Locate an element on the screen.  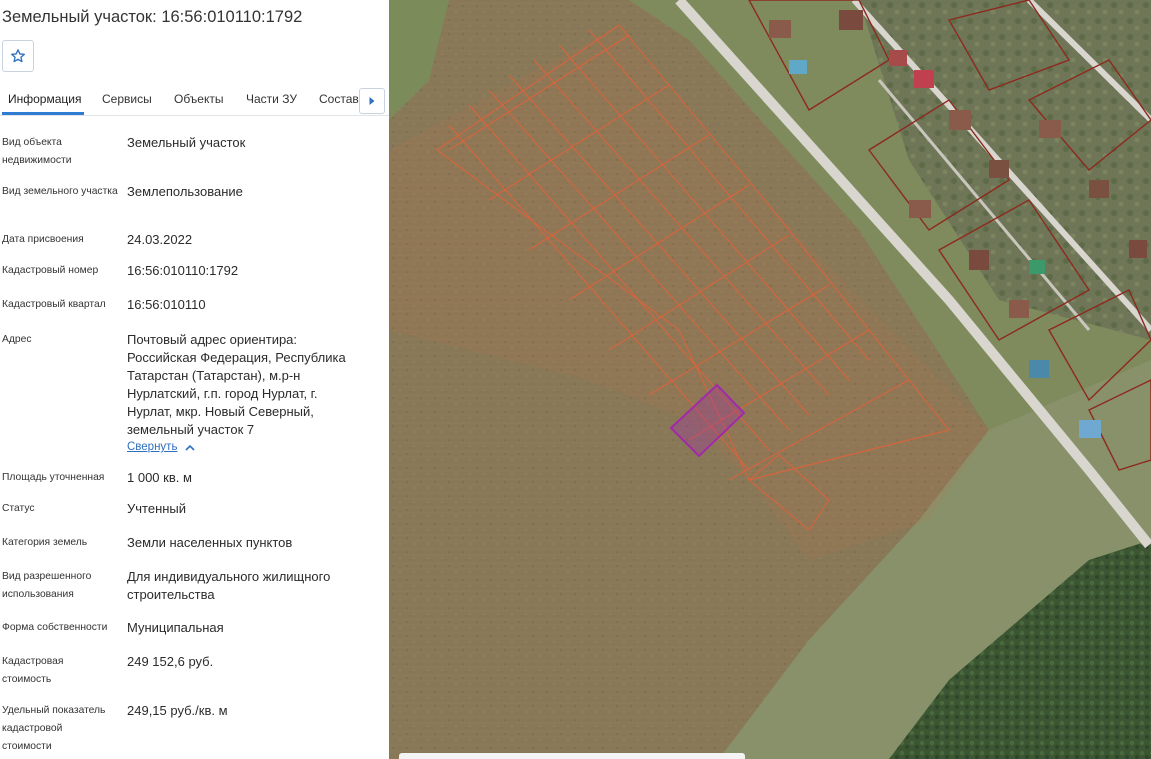
status-label: Статус is located at coordinates (18, 508).